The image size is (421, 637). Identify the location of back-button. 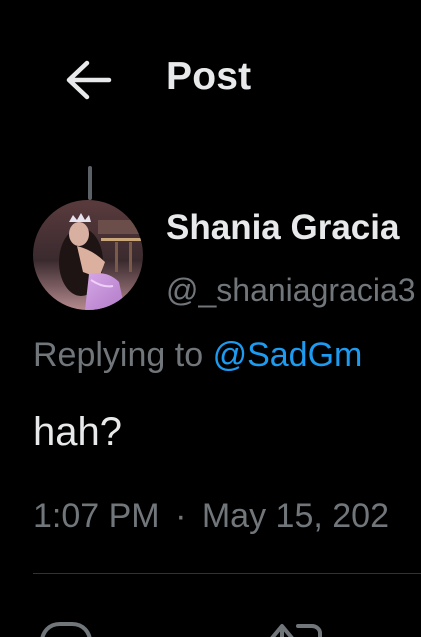
(88, 80).